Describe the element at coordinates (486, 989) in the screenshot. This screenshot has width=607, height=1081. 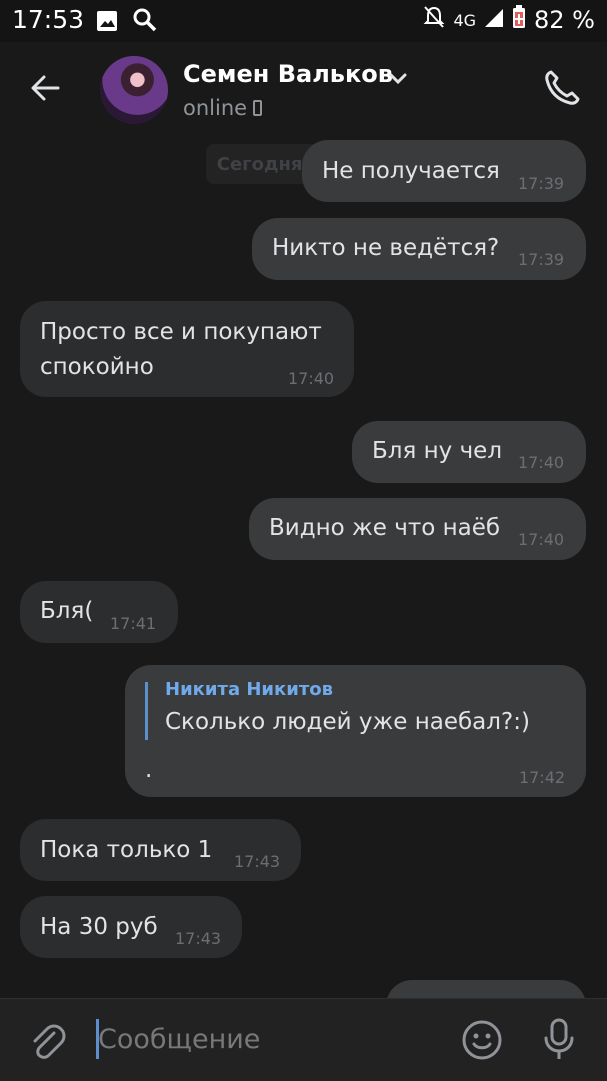
I see `message-bubble-out-partial` at that location.